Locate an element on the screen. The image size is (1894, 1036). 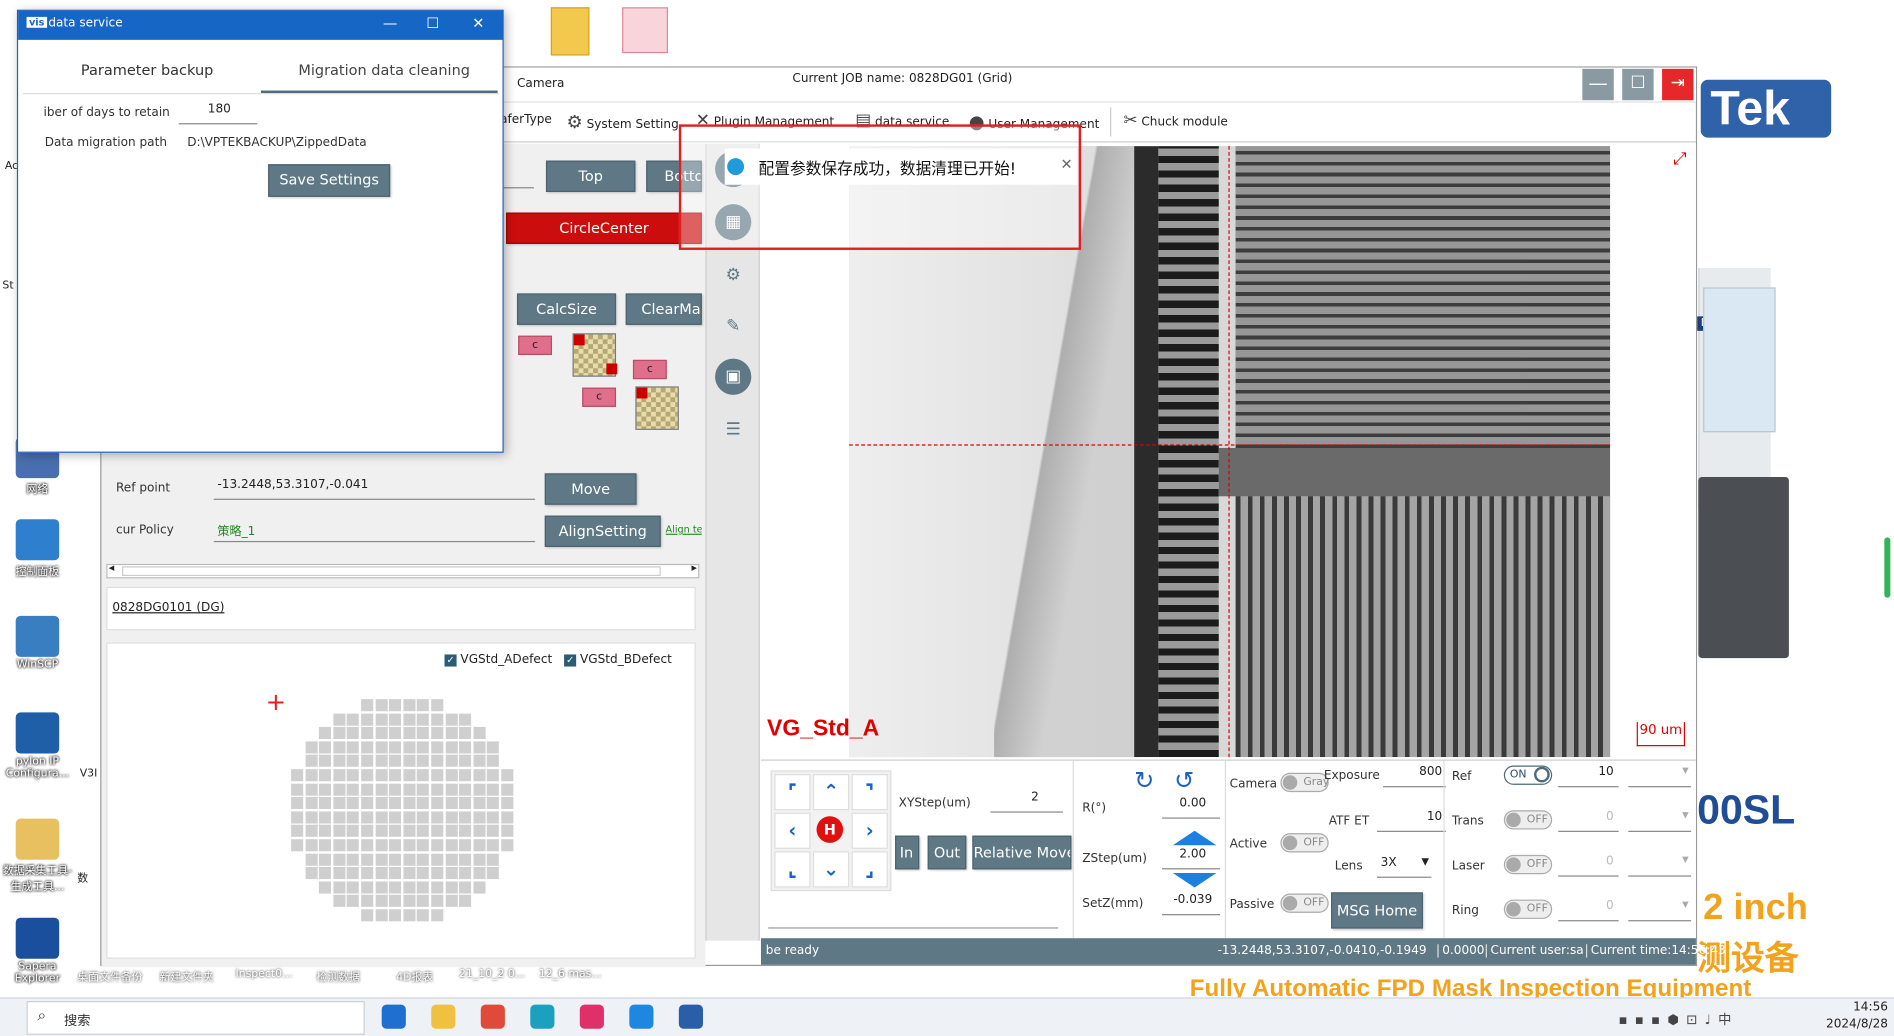
arrow-down-icon: ⌄ is located at coordinates (831, 869).